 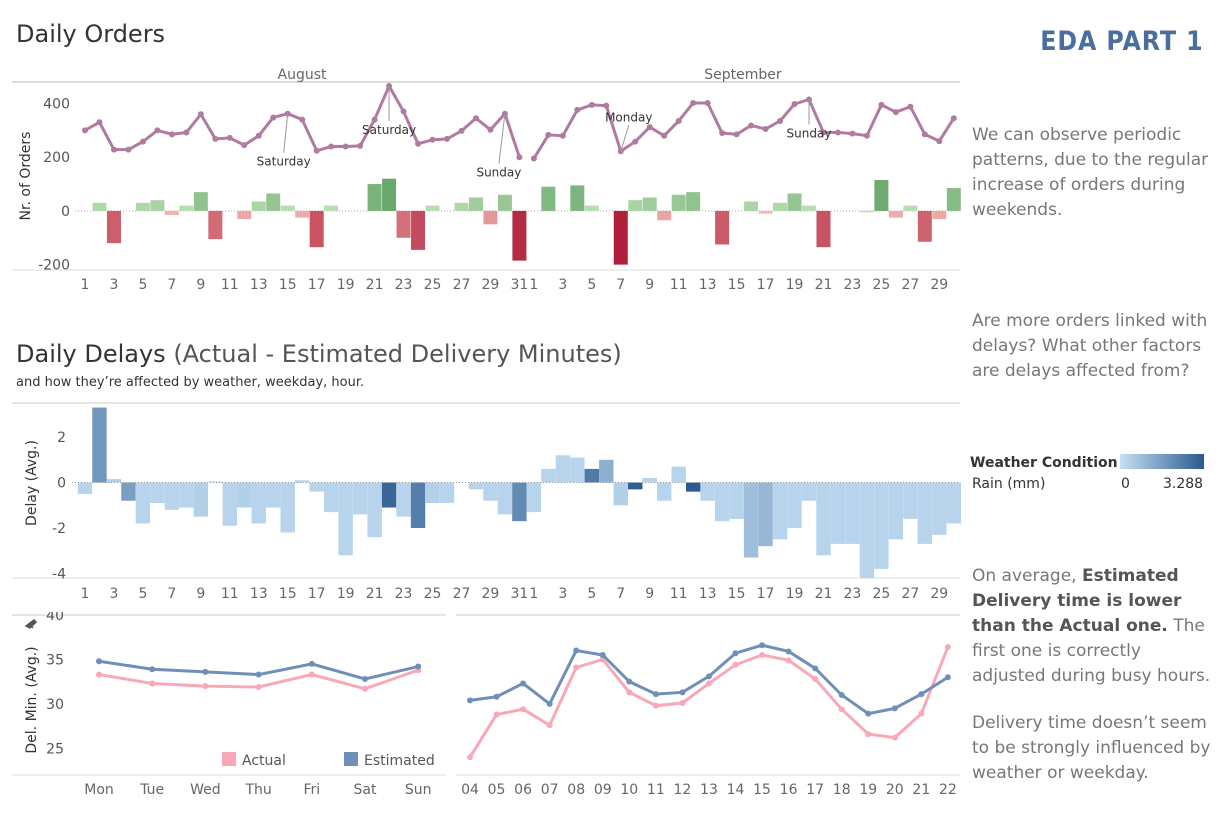 What do you see at coordinates (418, 790) in the screenshot?
I see `x-tick-label: Sun` at bounding box center [418, 790].